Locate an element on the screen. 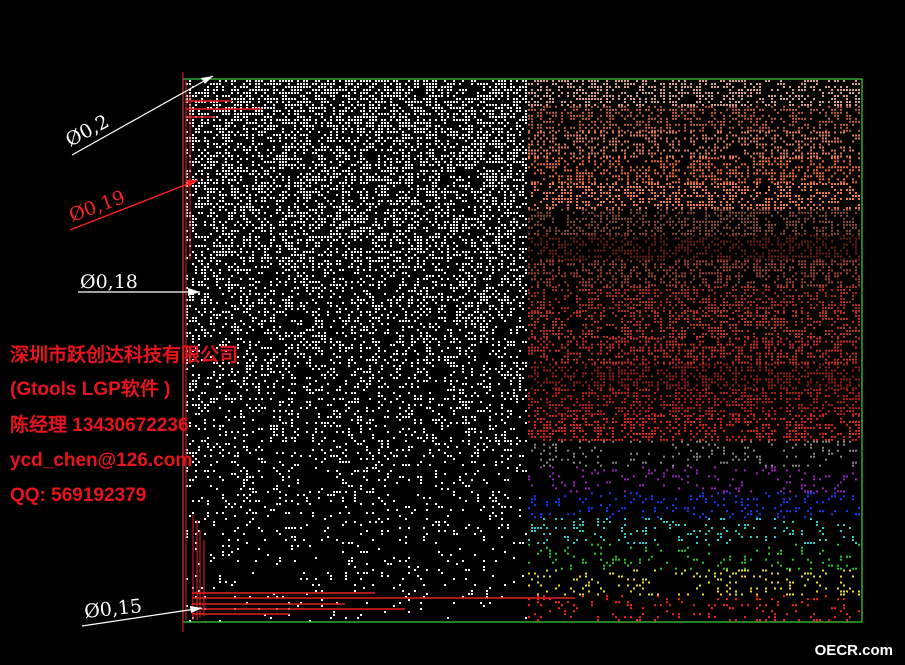 The image size is (905, 665). watermark-logo: OECR.com is located at coordinates (853, 650).